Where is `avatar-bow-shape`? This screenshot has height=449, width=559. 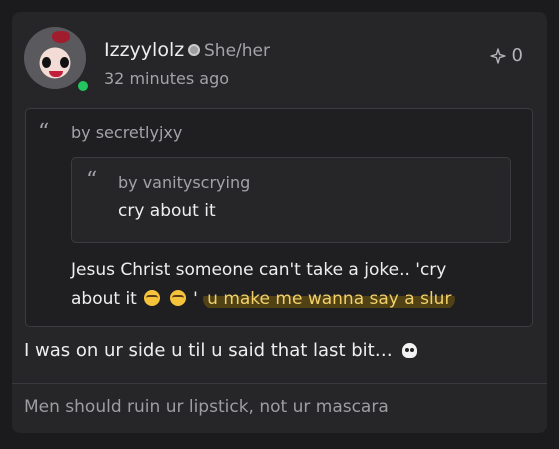
avatar-bow-shape is located at coordinates (61, 37).